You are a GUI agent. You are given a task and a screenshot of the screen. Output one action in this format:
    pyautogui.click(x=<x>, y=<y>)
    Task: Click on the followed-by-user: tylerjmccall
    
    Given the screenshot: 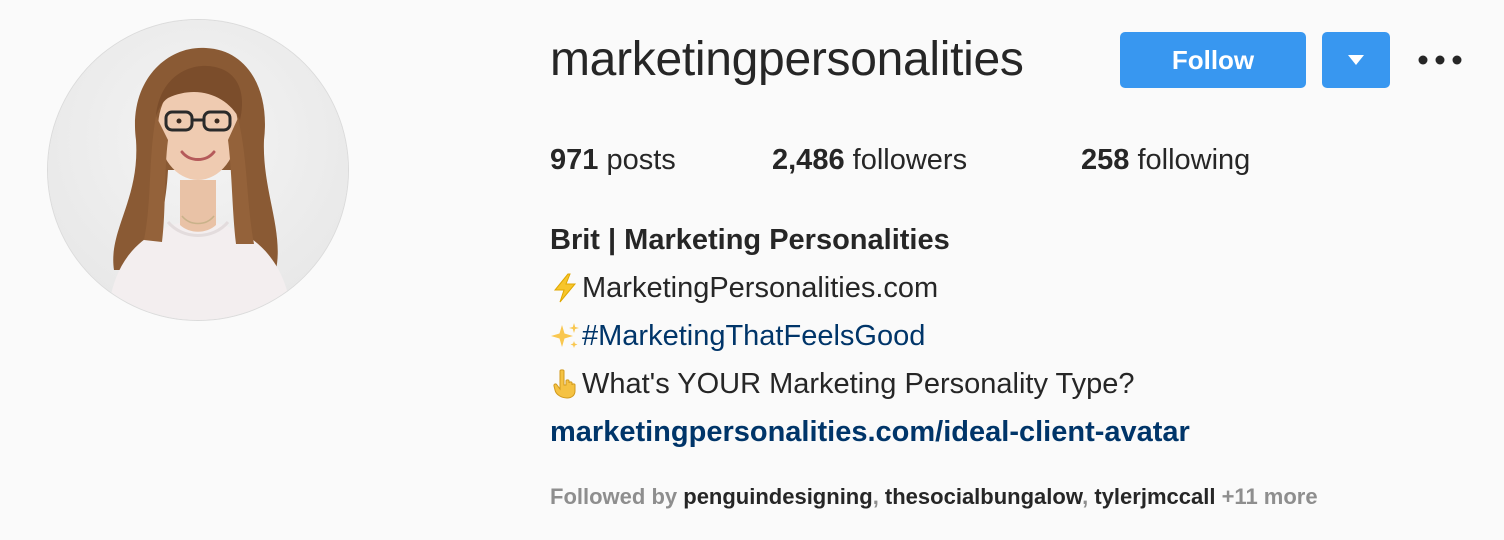 What is the action you would take?
    pyautogui.click(x=1154, y=496)
    